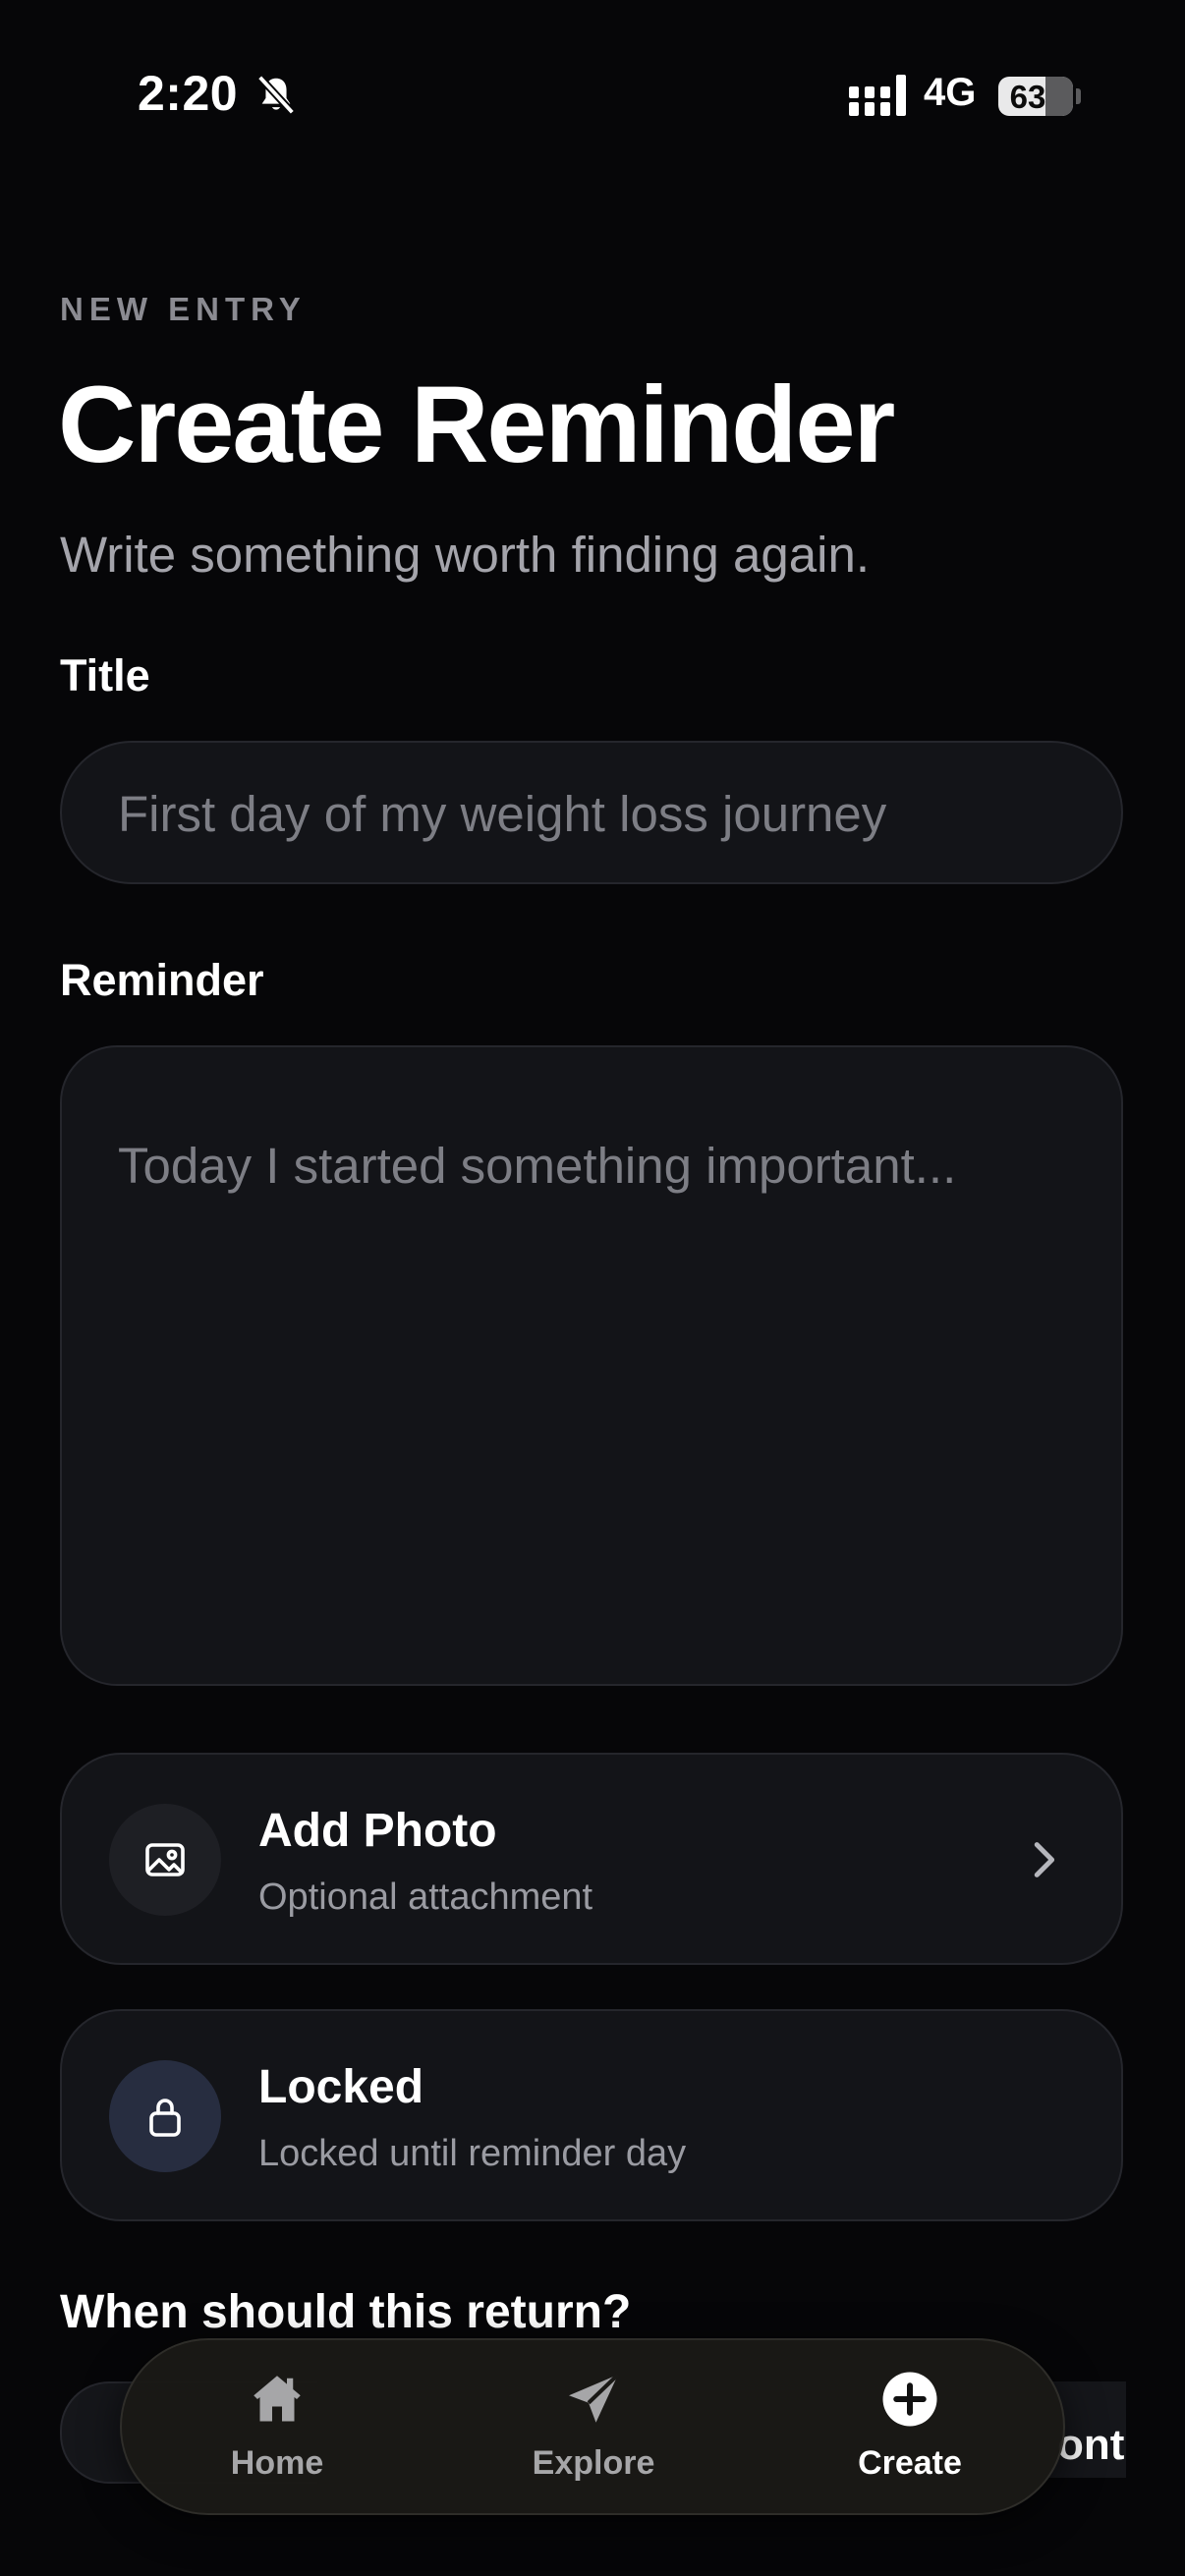 This screenshot has width=1185, height=2576. What do you see at coordinates (105, 675) in the screenshot?
I see `title-field-label: Title` at bounding box center [105, 675].